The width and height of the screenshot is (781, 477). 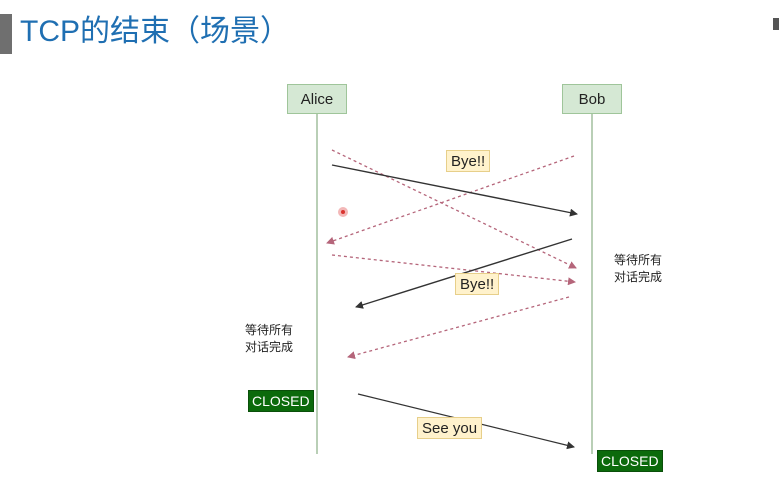 What do you see at coordinates (592, 99) in the screenshot?
I see `actor-bob: Bob` at bounding box center [592, 99].